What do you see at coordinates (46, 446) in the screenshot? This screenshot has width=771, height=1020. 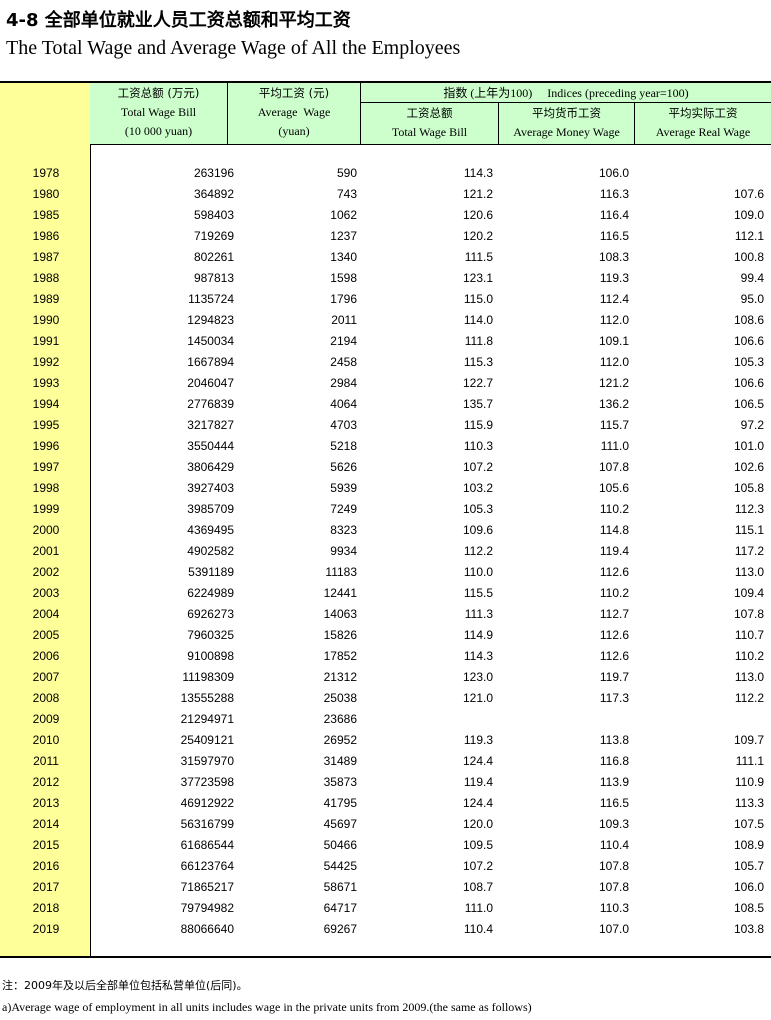 I see `cell-year: 1996` at bounding box center [46, 446].